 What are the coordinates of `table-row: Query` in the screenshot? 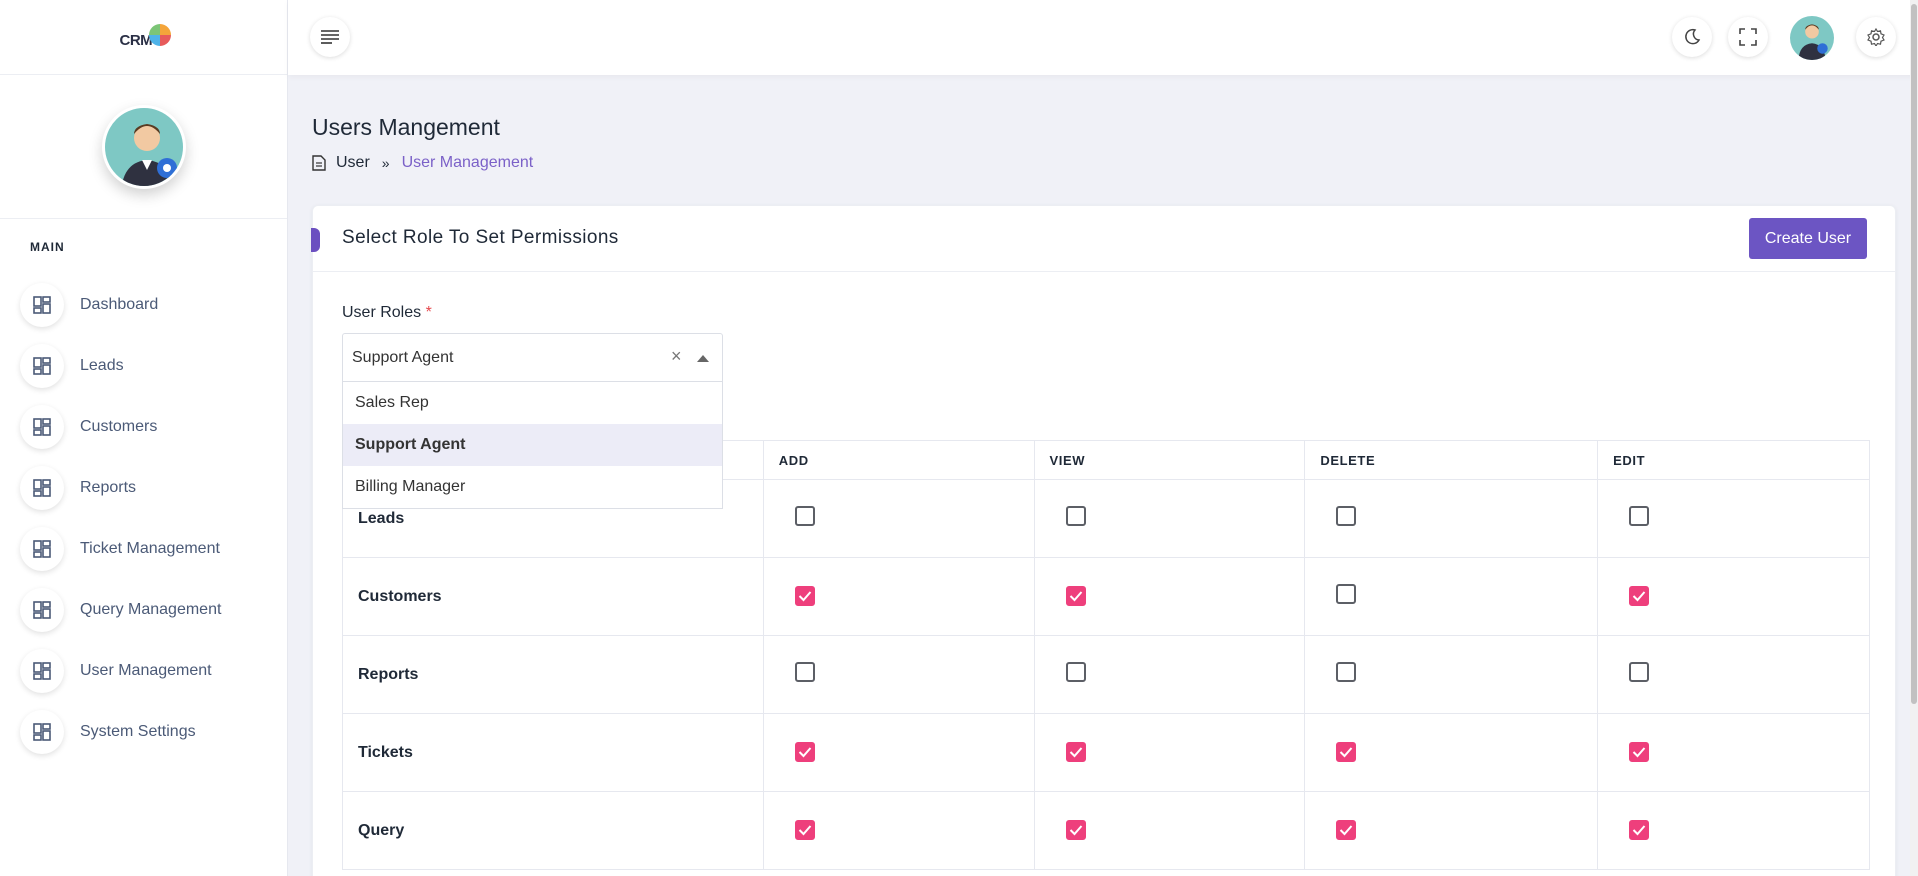 It's located at (1106, 830).